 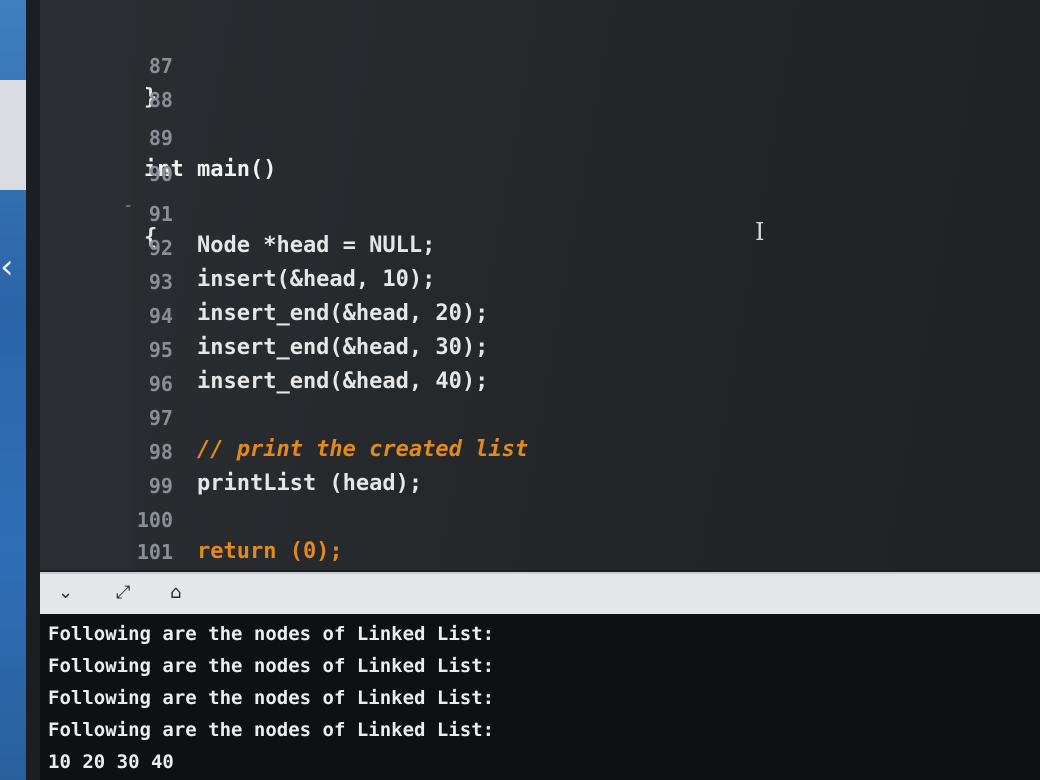 I want to click on code-line: 93 insert_end(&head, 20);, so click(x=264, y=280).